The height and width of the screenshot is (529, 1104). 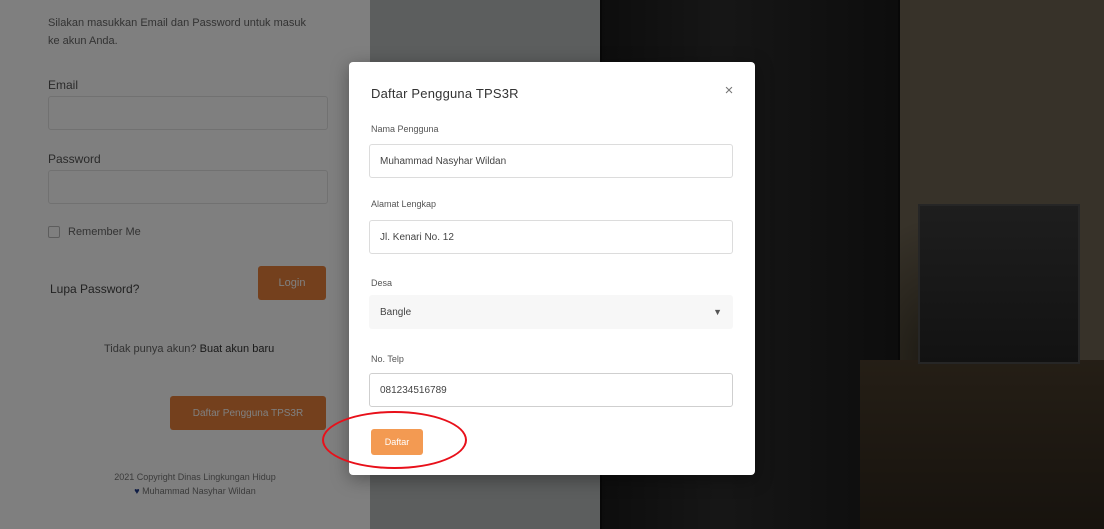 I want to click on phone-label: No. Telp, so click(x=387, y=359).